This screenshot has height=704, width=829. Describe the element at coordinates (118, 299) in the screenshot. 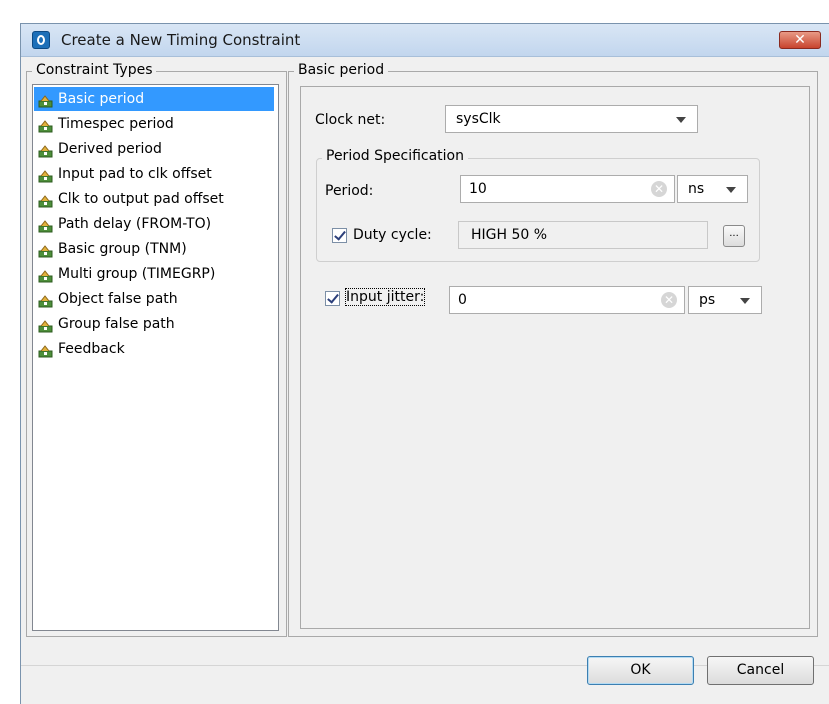

I see `list-item-label: Object false path` at that location.